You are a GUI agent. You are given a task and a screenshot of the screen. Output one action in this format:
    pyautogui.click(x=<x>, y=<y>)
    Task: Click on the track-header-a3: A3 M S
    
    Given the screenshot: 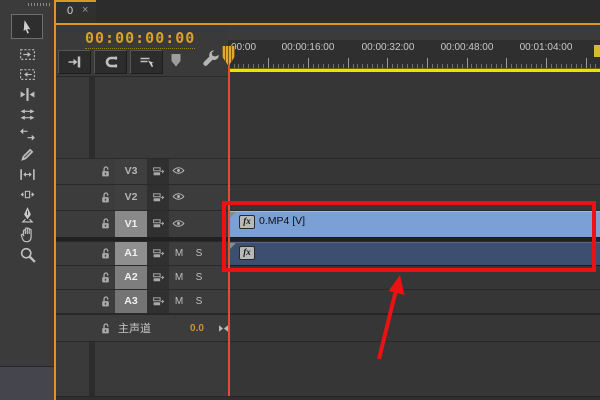 What is the action you would take?
    pyautogui.click(x=142, y=301)
    